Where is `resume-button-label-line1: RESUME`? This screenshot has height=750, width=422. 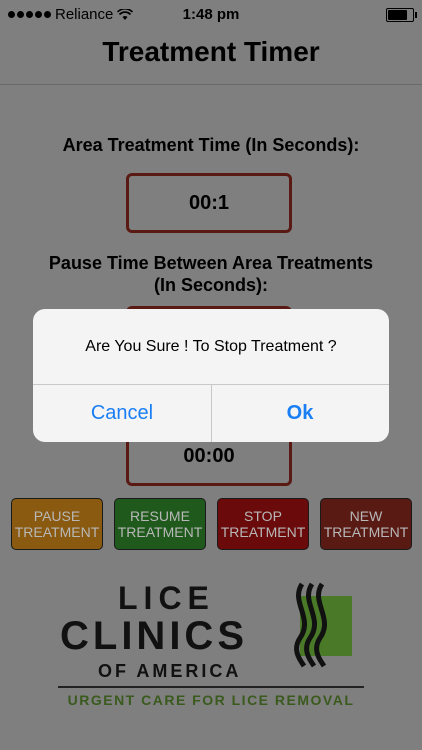 resume-button-label-line1: RESUME is located at coordinates (160, 516).